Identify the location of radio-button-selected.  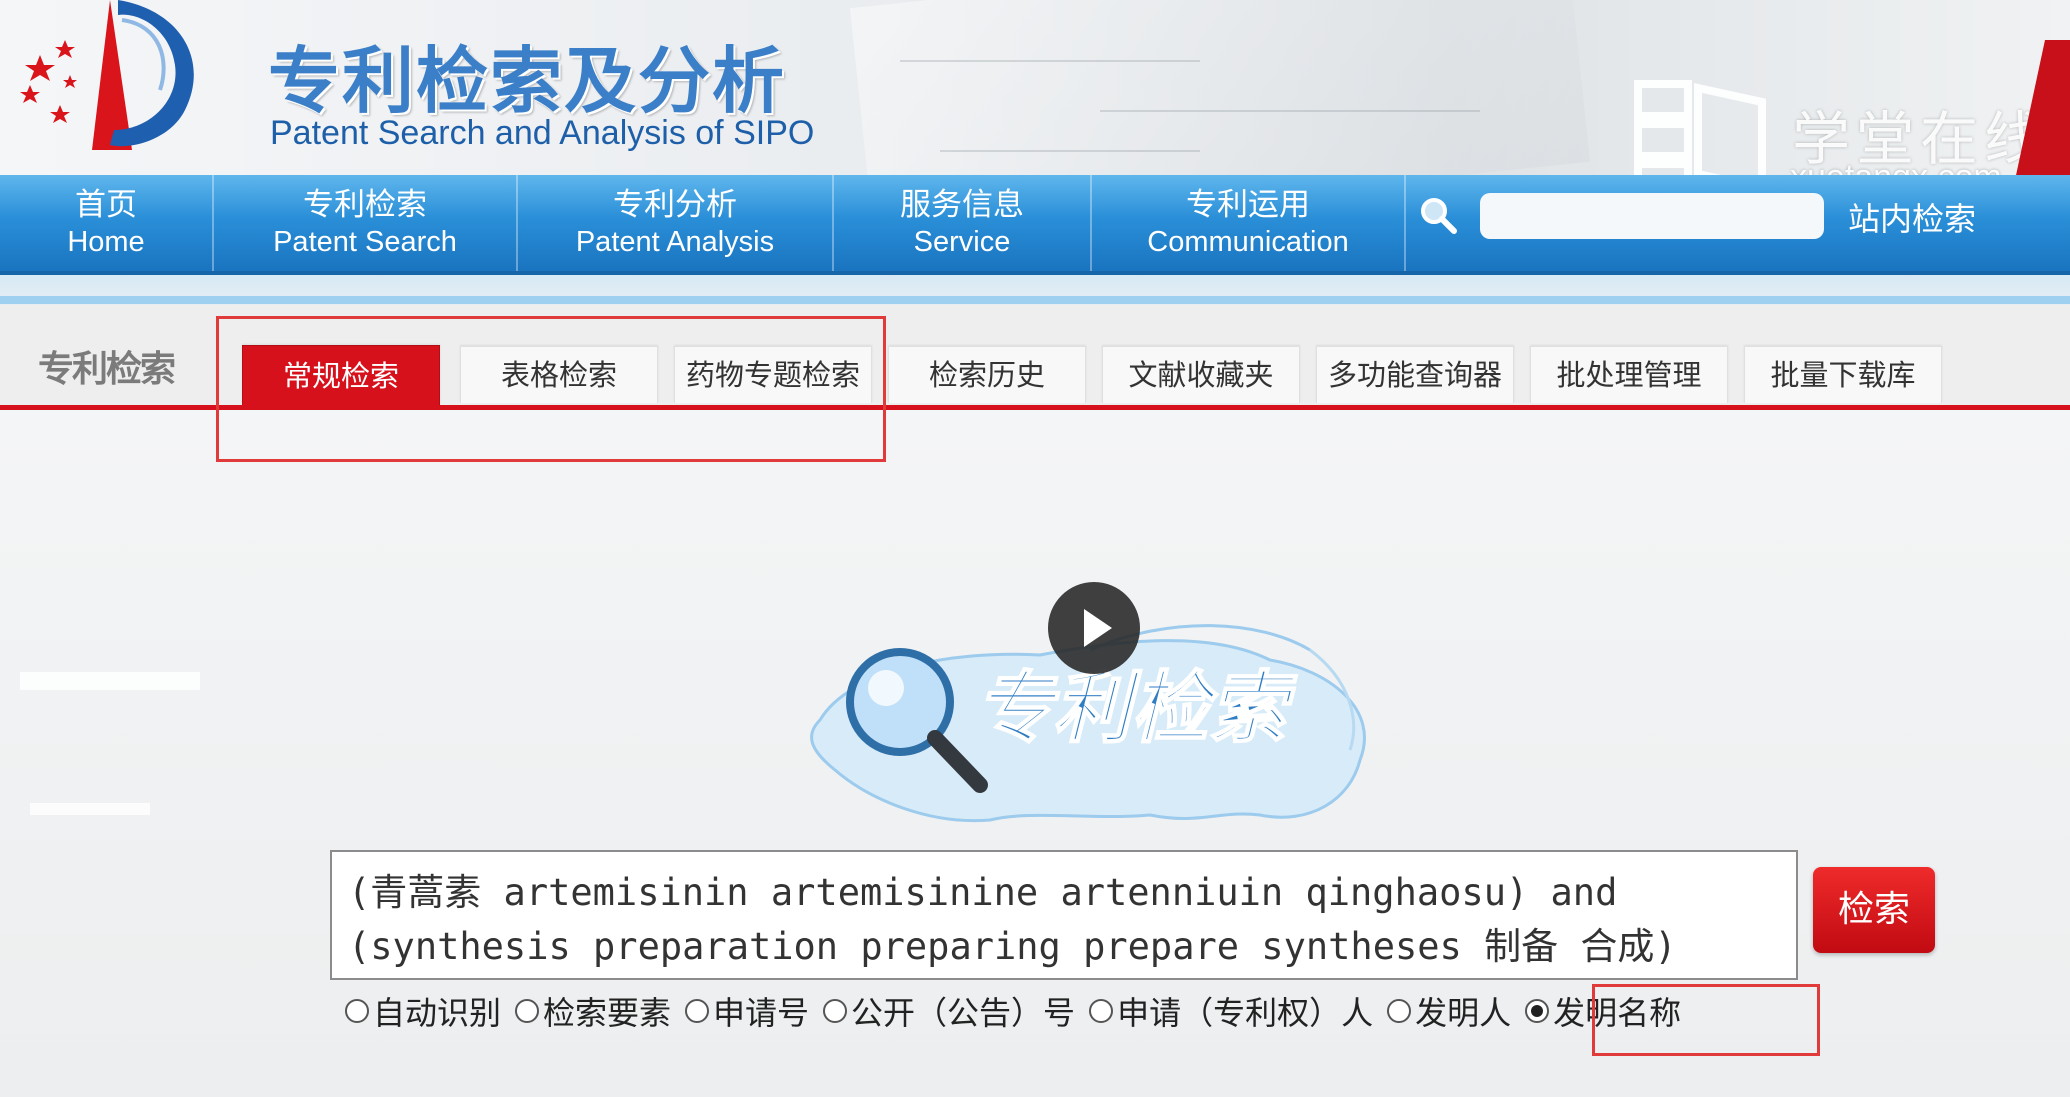
(1537, 1011).